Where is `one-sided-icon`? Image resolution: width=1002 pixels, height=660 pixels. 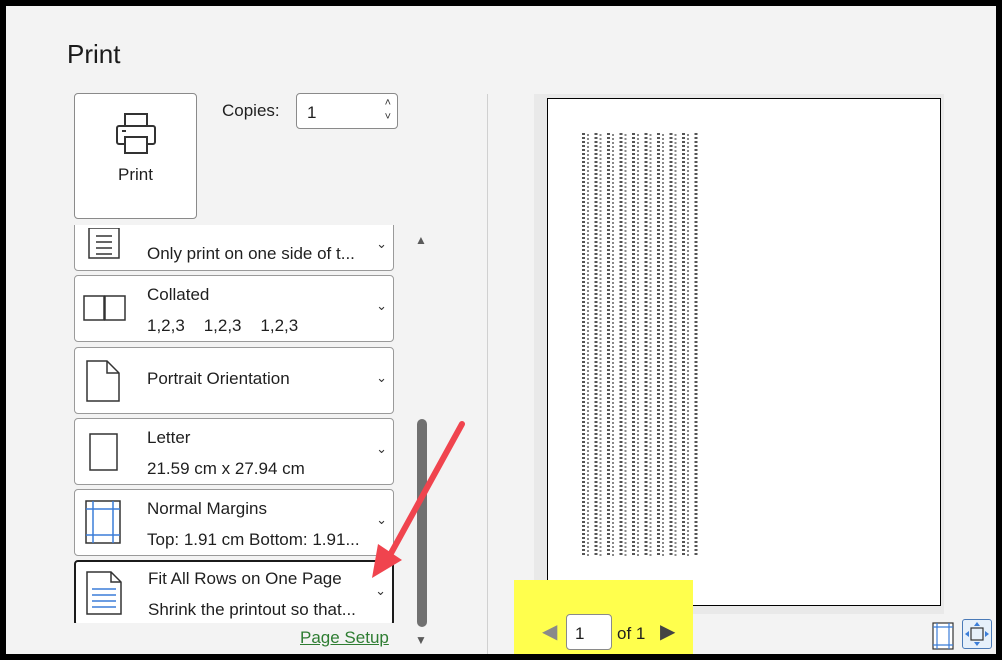 one-sided-icon is located at coordinates (104, 243).